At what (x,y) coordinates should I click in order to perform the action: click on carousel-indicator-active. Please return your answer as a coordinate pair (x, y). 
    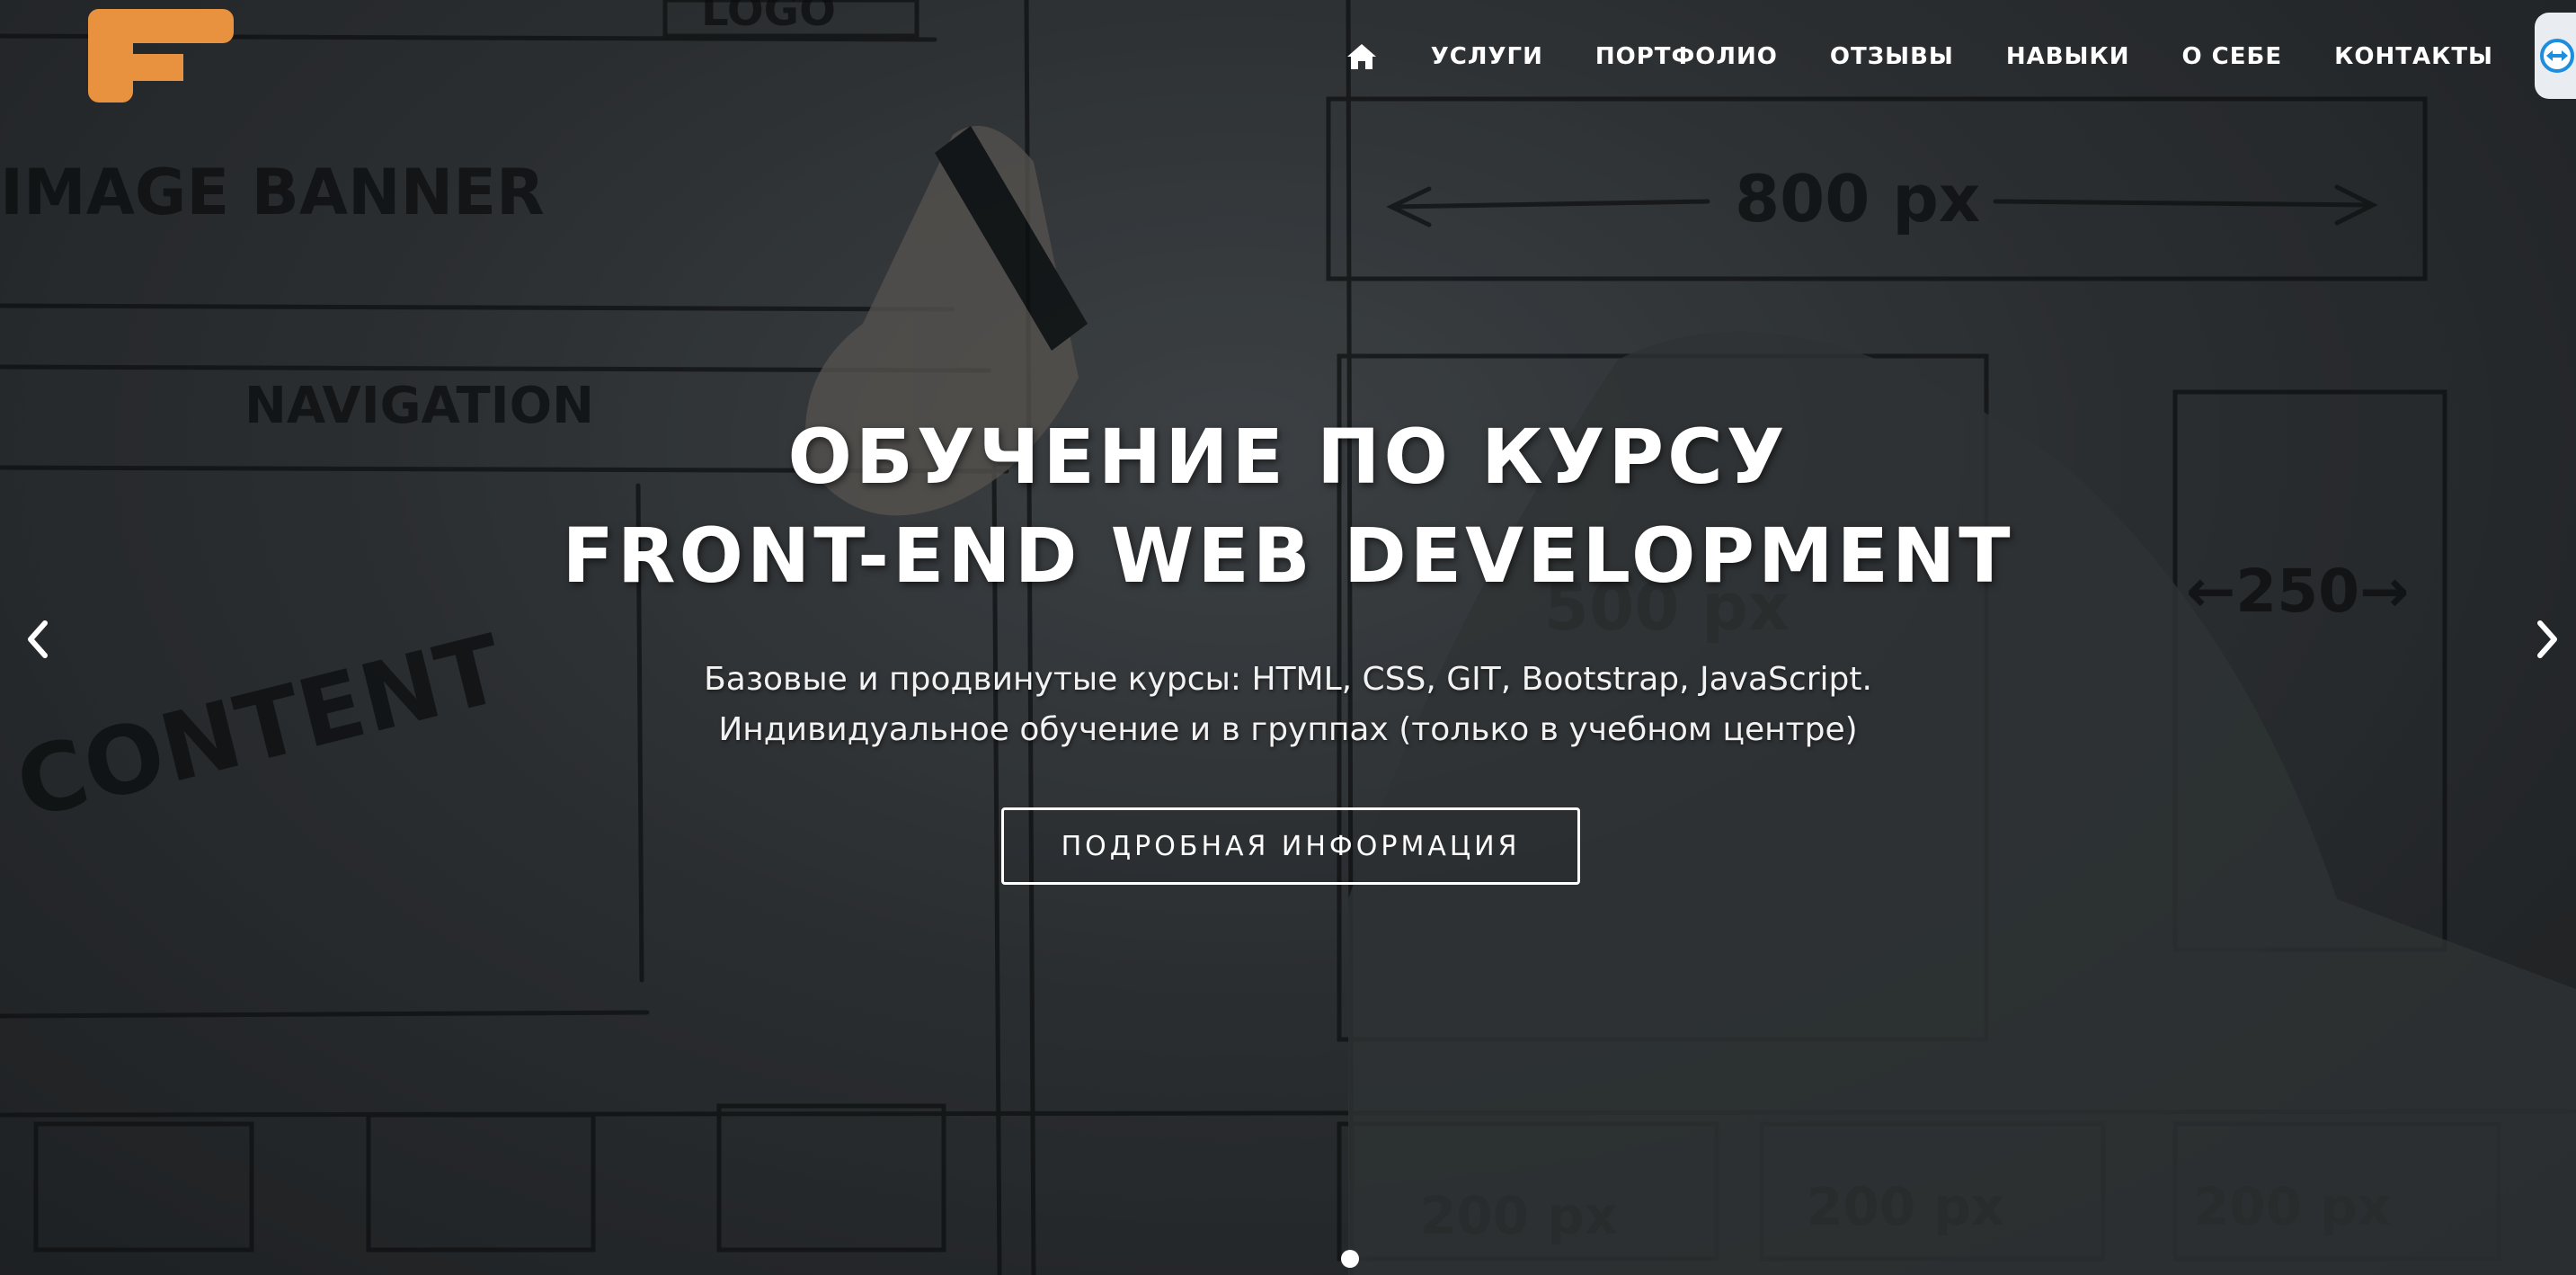
    Looking at the image, I should click on (1350, 1259).